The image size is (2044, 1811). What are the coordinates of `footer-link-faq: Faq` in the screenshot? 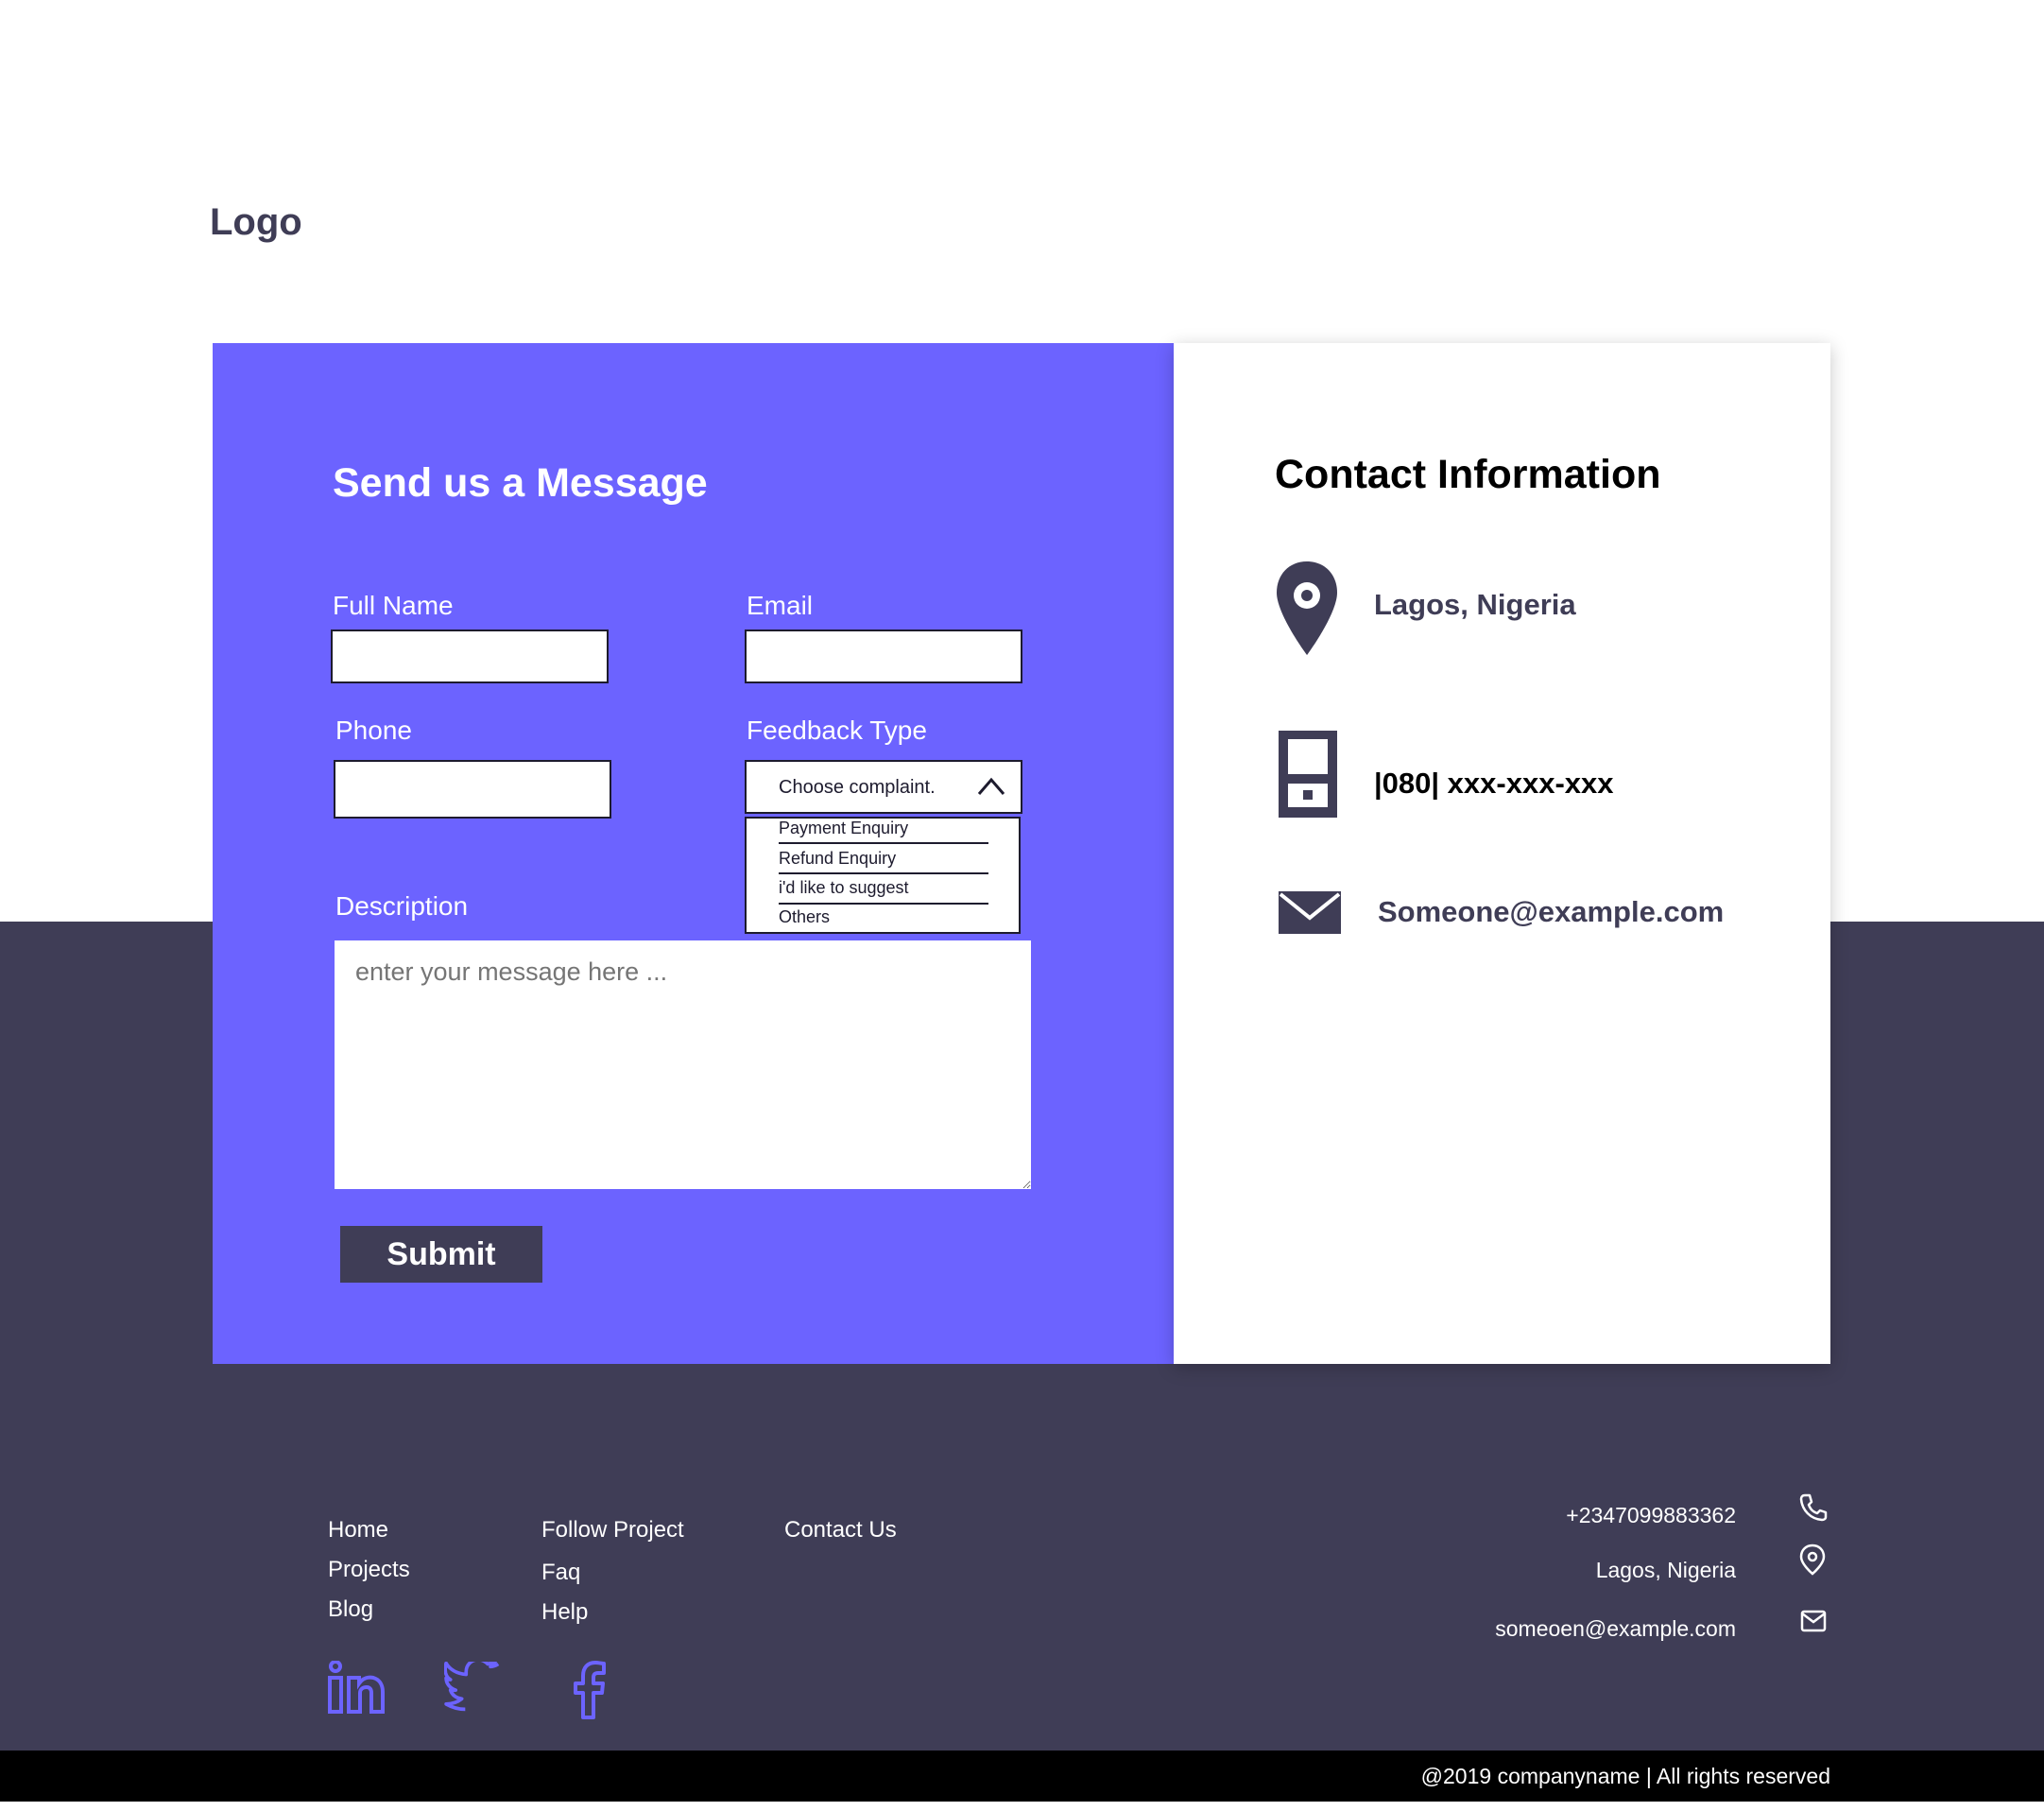 It's located at (560, 1573).